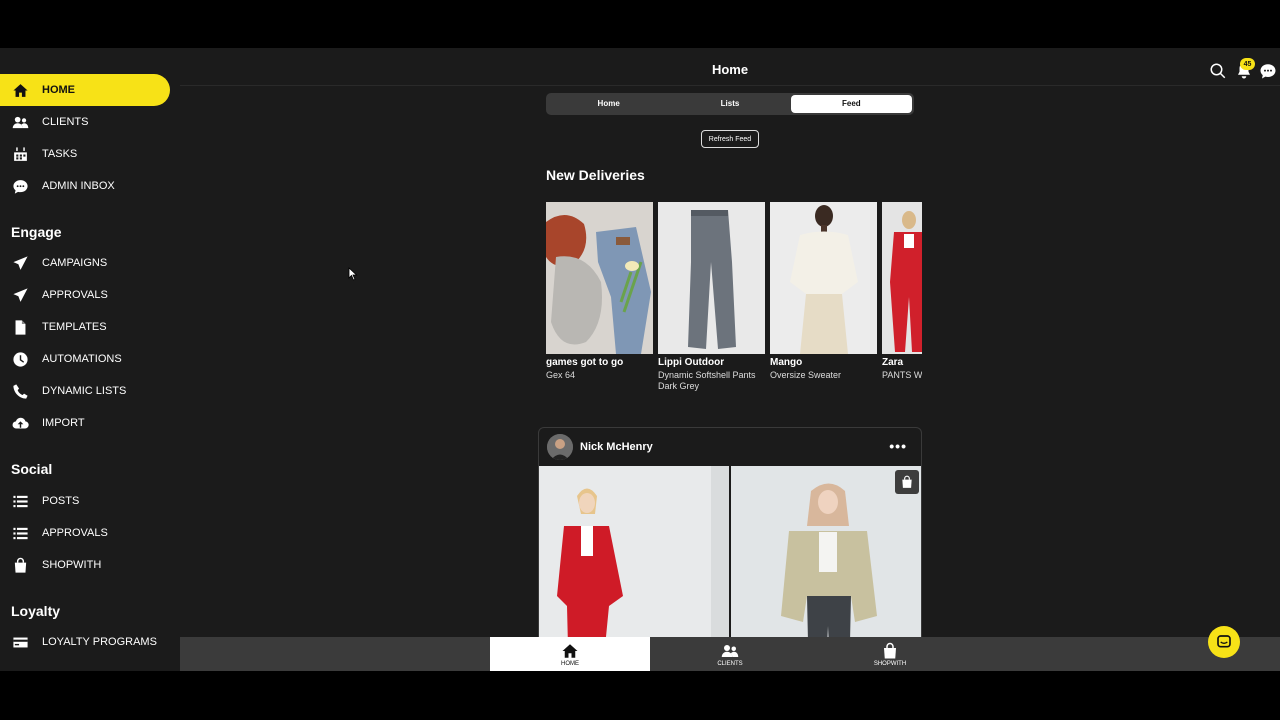  I want to click on delivery-description: PANTS WITH COVERED, so click(902, 375).